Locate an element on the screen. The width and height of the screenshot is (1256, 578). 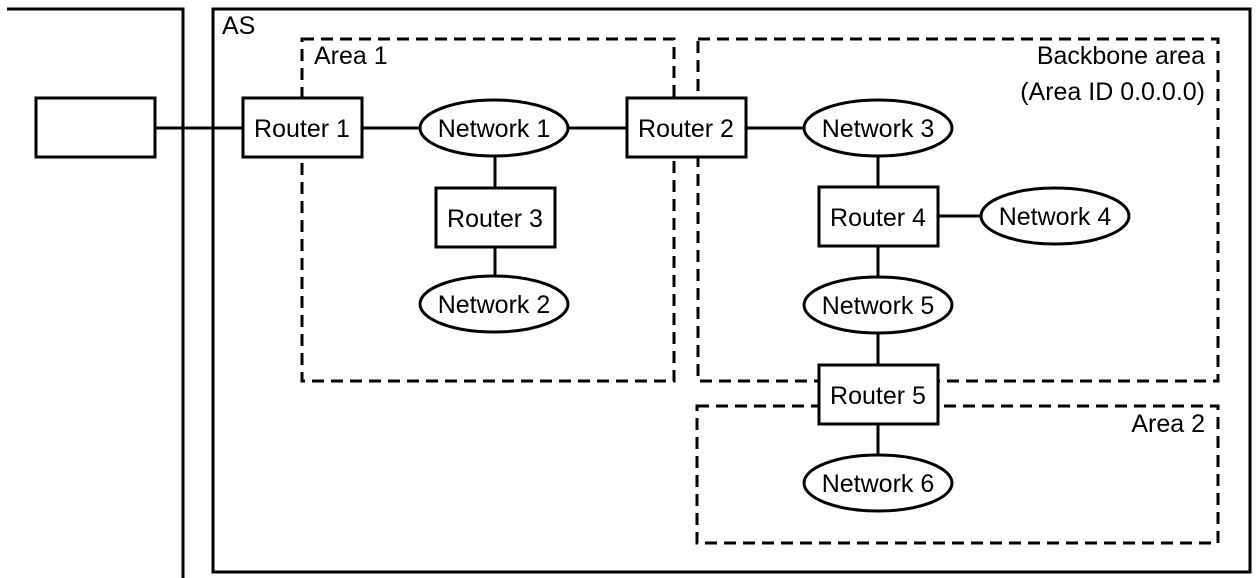
network-1: Network 1 is located at coordinates (494, 128).